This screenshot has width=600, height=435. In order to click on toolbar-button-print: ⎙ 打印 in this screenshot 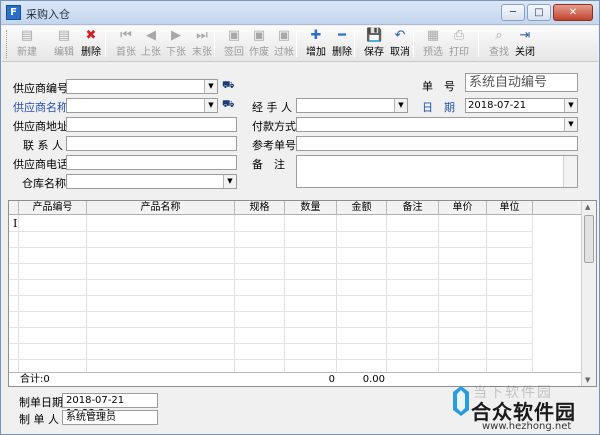, I will do `click(459, 44)`.